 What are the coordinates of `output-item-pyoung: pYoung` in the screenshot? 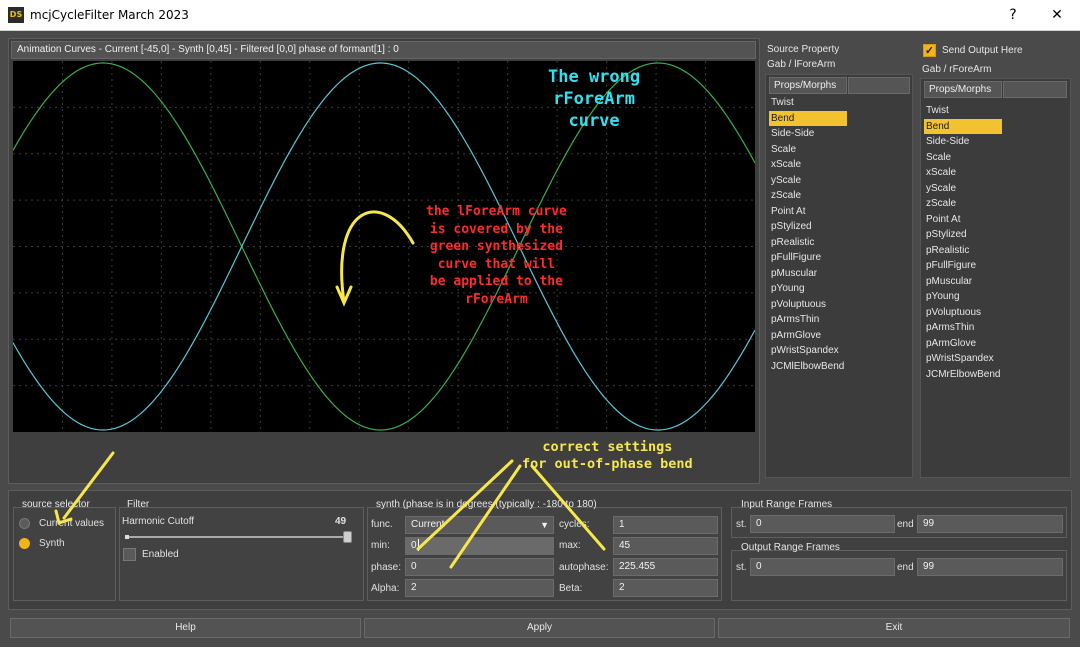 It's located at (942, 296).